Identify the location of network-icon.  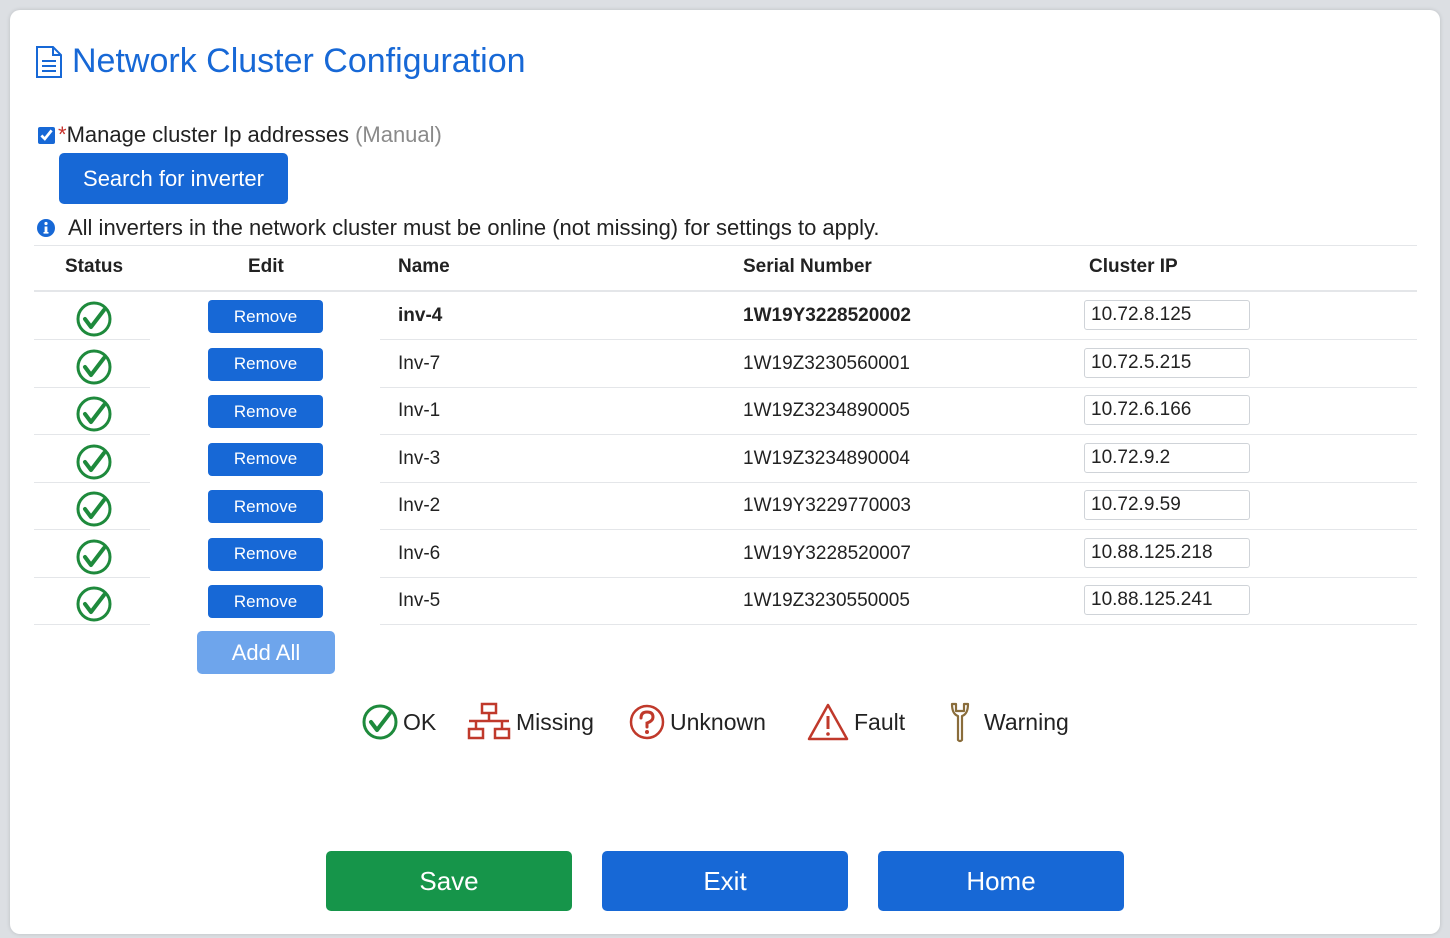
(489, 721).